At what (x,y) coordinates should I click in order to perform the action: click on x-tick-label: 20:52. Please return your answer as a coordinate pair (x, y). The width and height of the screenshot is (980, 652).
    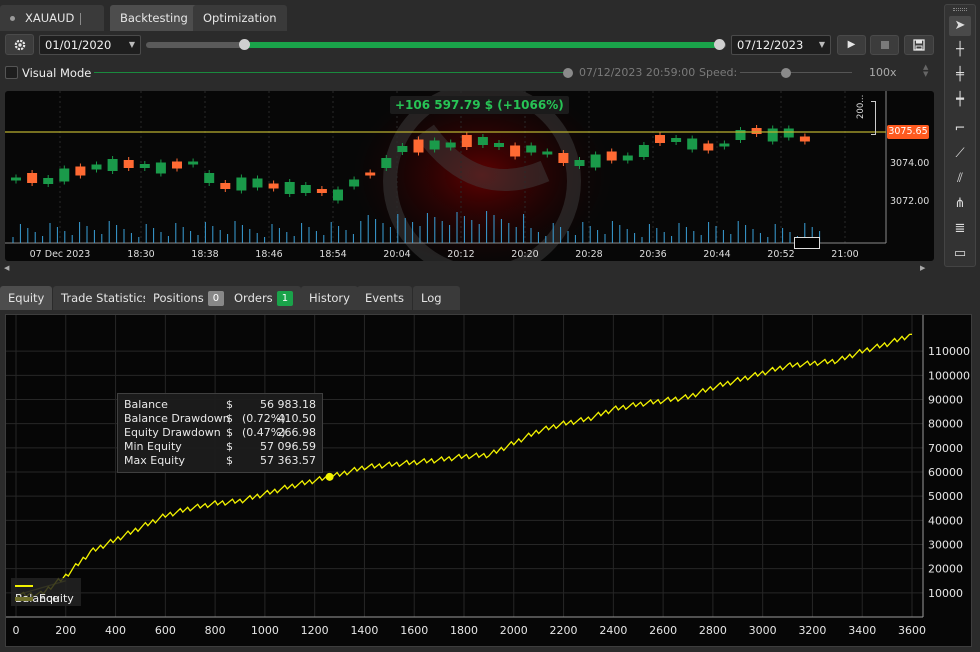
    Looking at the image, I should click on (780, 254).